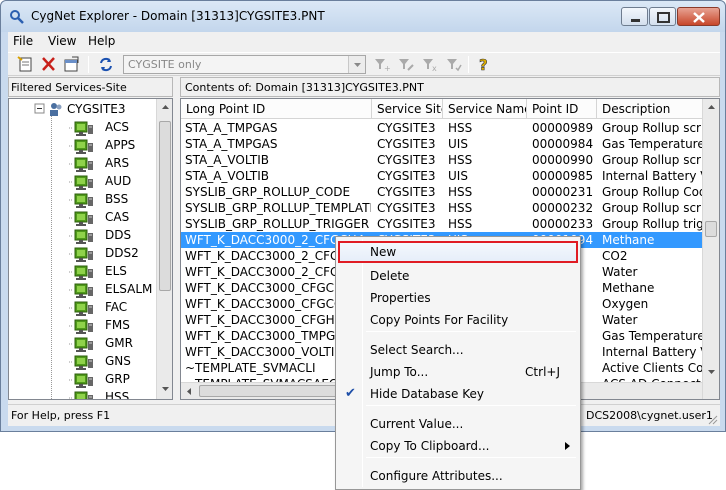  Describe the element at coordinates (634, 16) in the screenshot. I see `minimize-button` at that location.